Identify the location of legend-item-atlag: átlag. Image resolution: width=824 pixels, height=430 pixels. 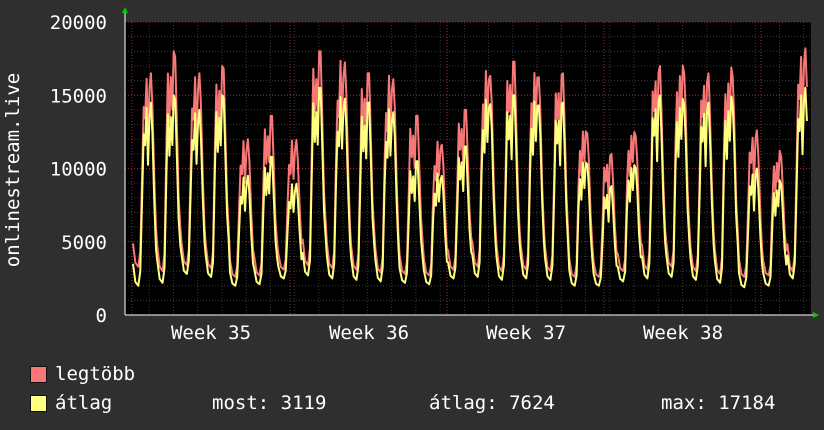
(71, 403).